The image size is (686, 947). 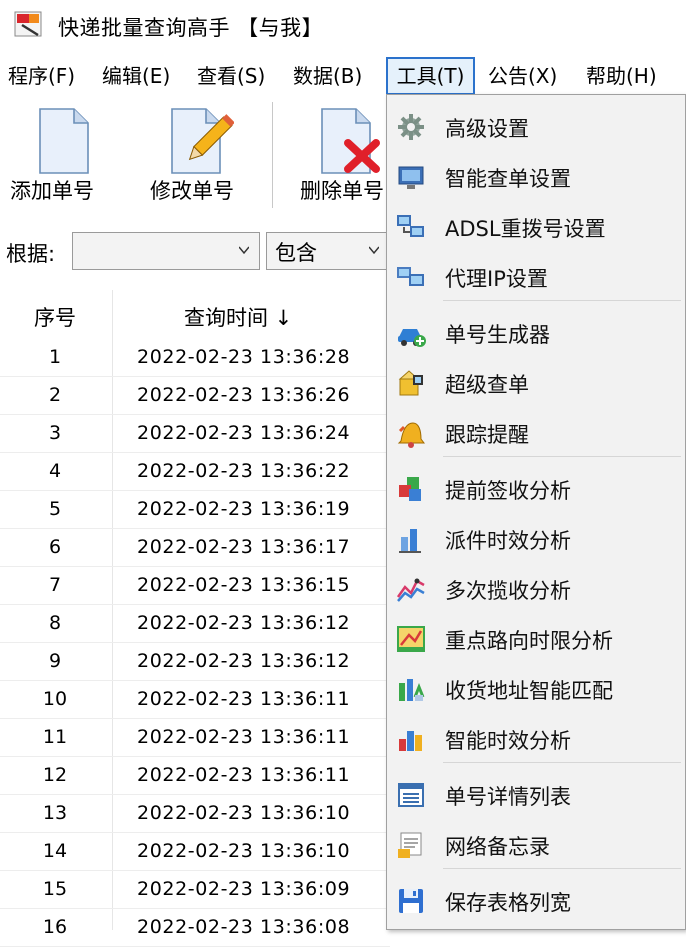 I want to click on tools-menu-item: 保存表格列宽, so click(x=536, y=900).